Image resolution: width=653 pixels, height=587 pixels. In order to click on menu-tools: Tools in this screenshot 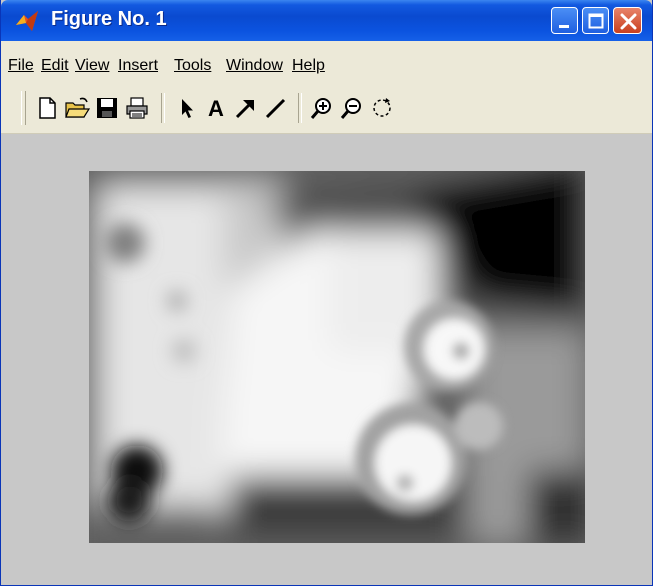, I will do `click(192, 66)`.